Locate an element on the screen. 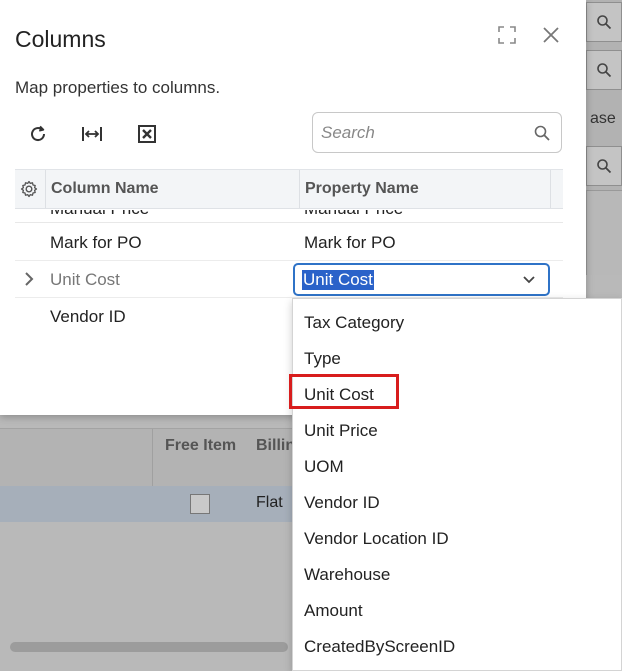 The width and height of the screenshot is (622, 671). fit-width-button is located at coordinates (92, 134).